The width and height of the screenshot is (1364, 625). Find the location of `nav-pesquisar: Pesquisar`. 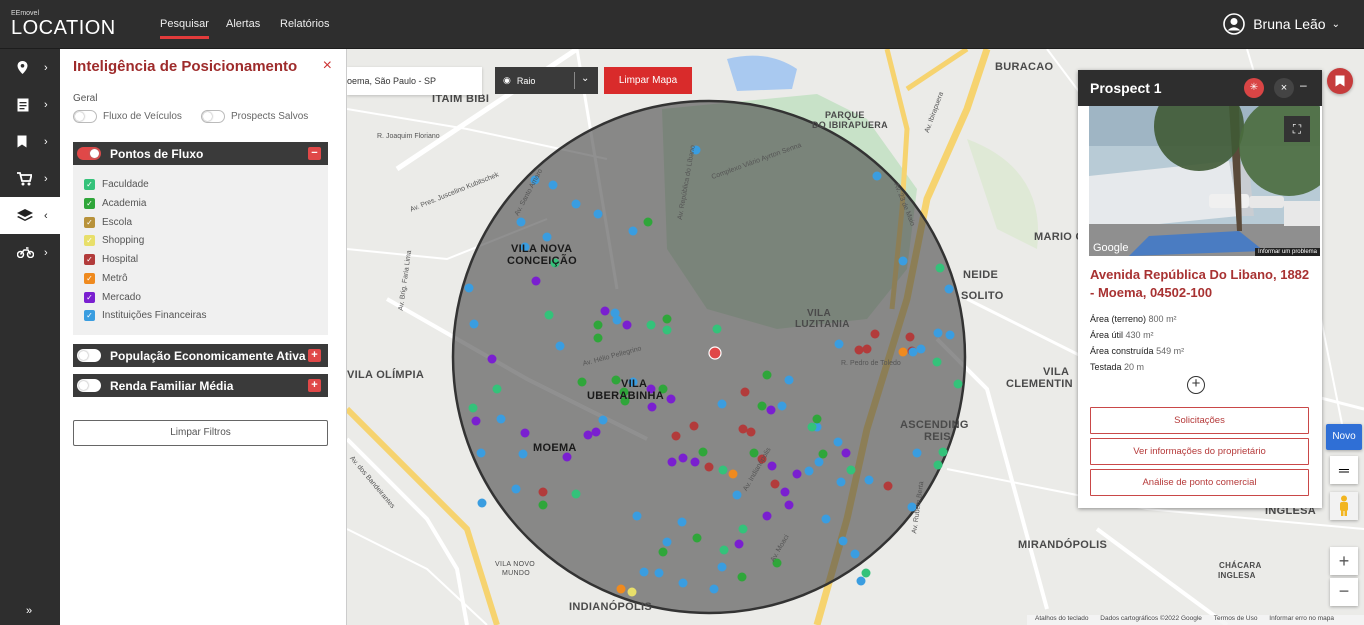

nav-pesquisar: Pesquisar is located at coordinates (184, 28).